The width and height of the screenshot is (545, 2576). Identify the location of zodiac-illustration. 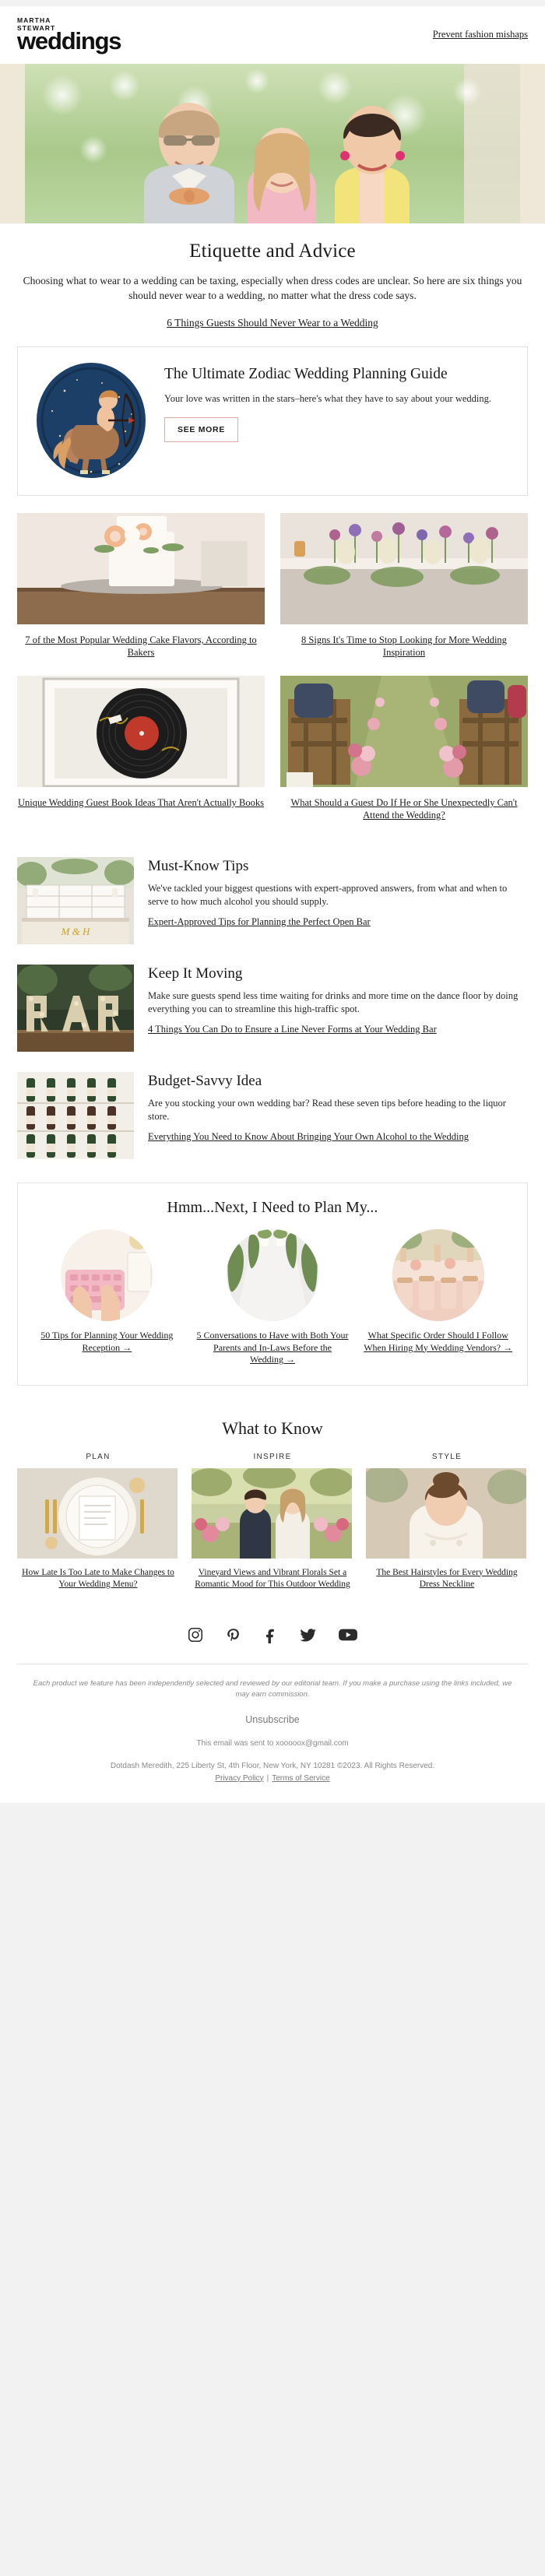
(91, 421).